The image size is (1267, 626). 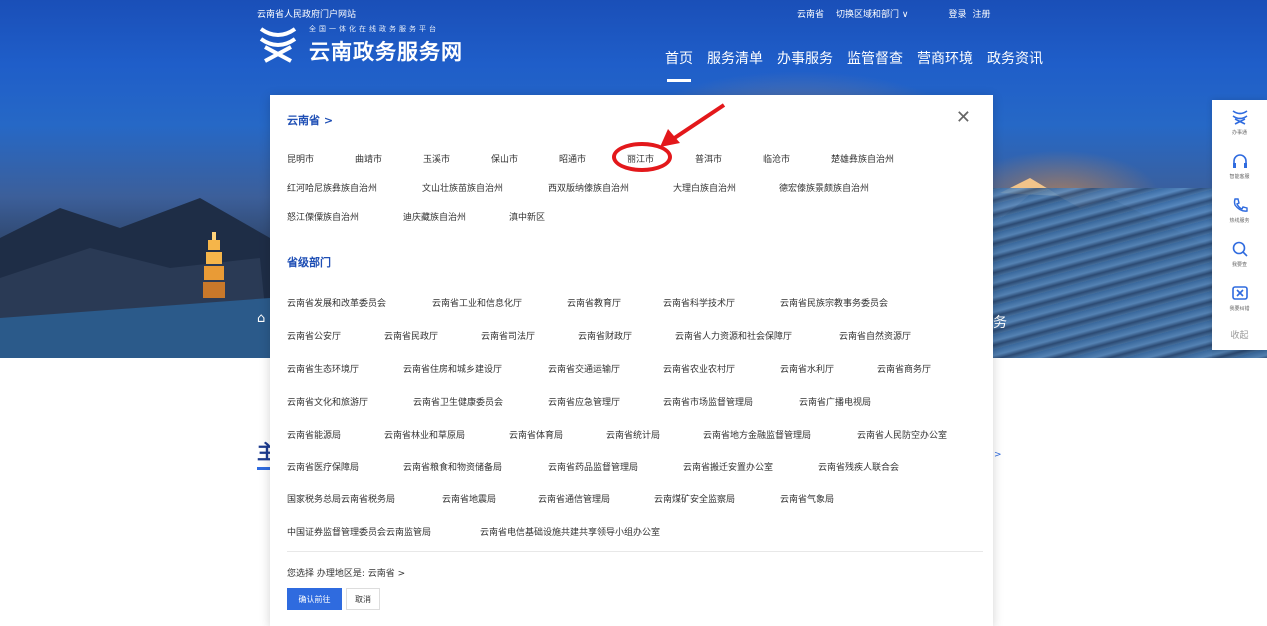 What do you see at coordinates (327, 401) in the screenshot?
I see `dept-item: 云南省文化和旅游厅` at bounding box center [327, 401].